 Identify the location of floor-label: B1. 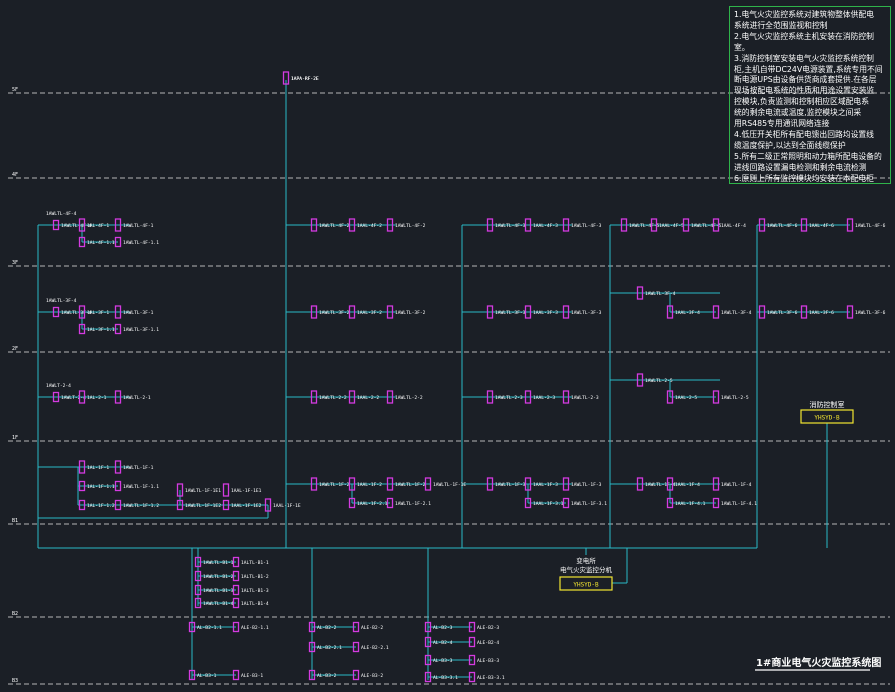
(15, 521).